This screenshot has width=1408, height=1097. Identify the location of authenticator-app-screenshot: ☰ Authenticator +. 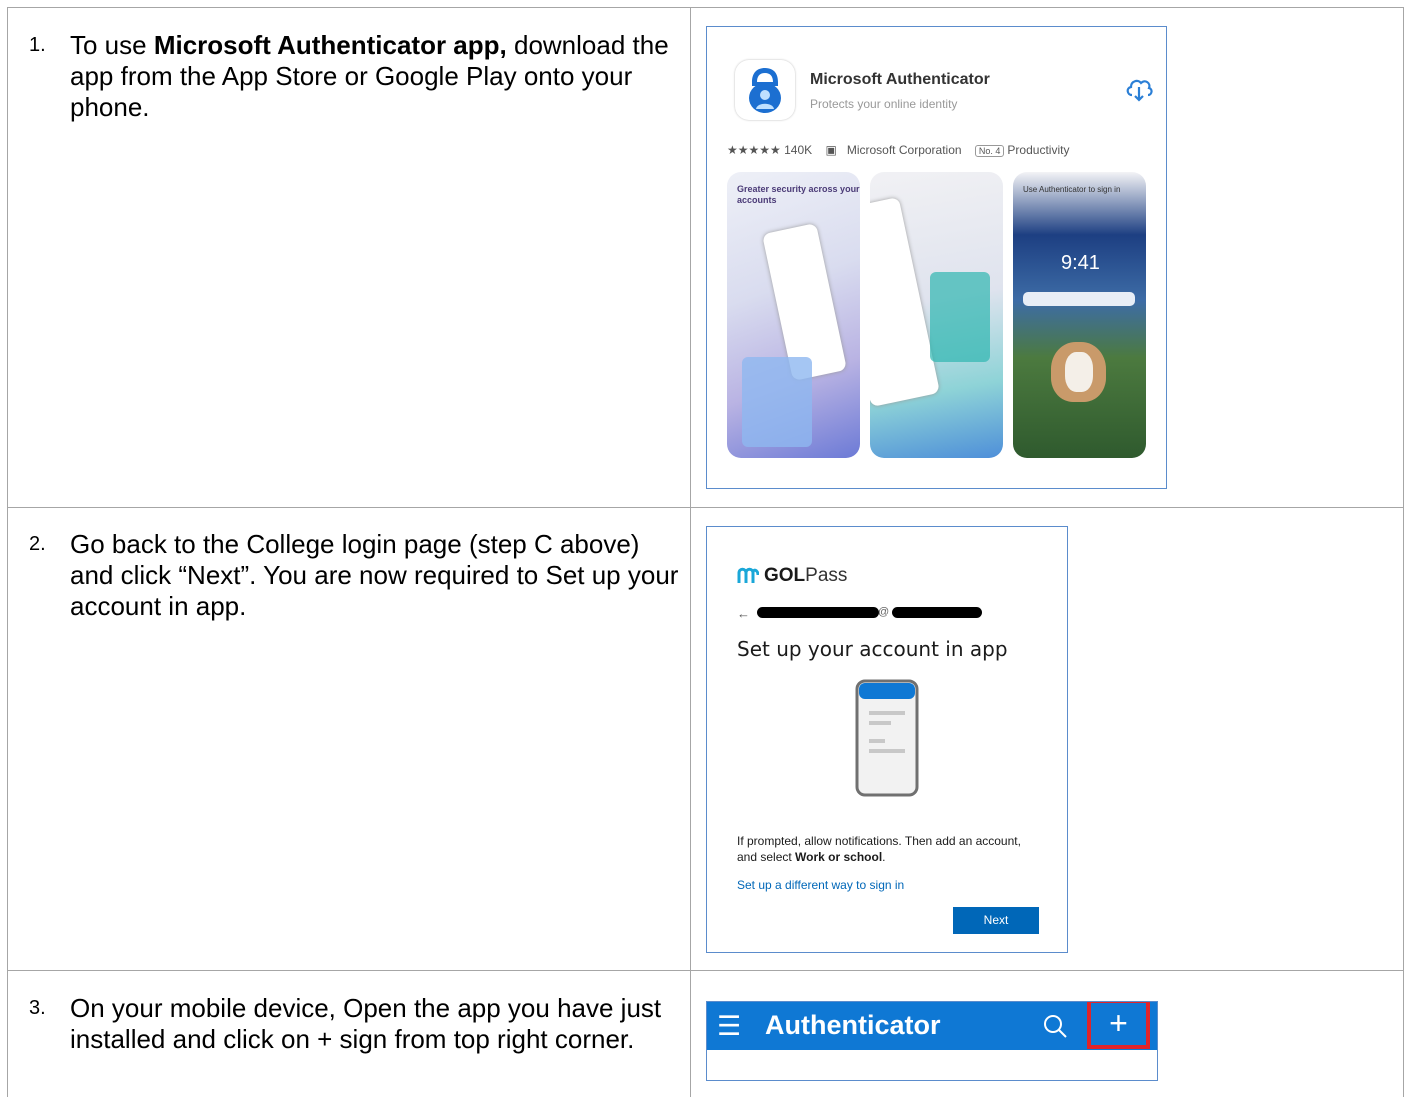
(932, 1041).